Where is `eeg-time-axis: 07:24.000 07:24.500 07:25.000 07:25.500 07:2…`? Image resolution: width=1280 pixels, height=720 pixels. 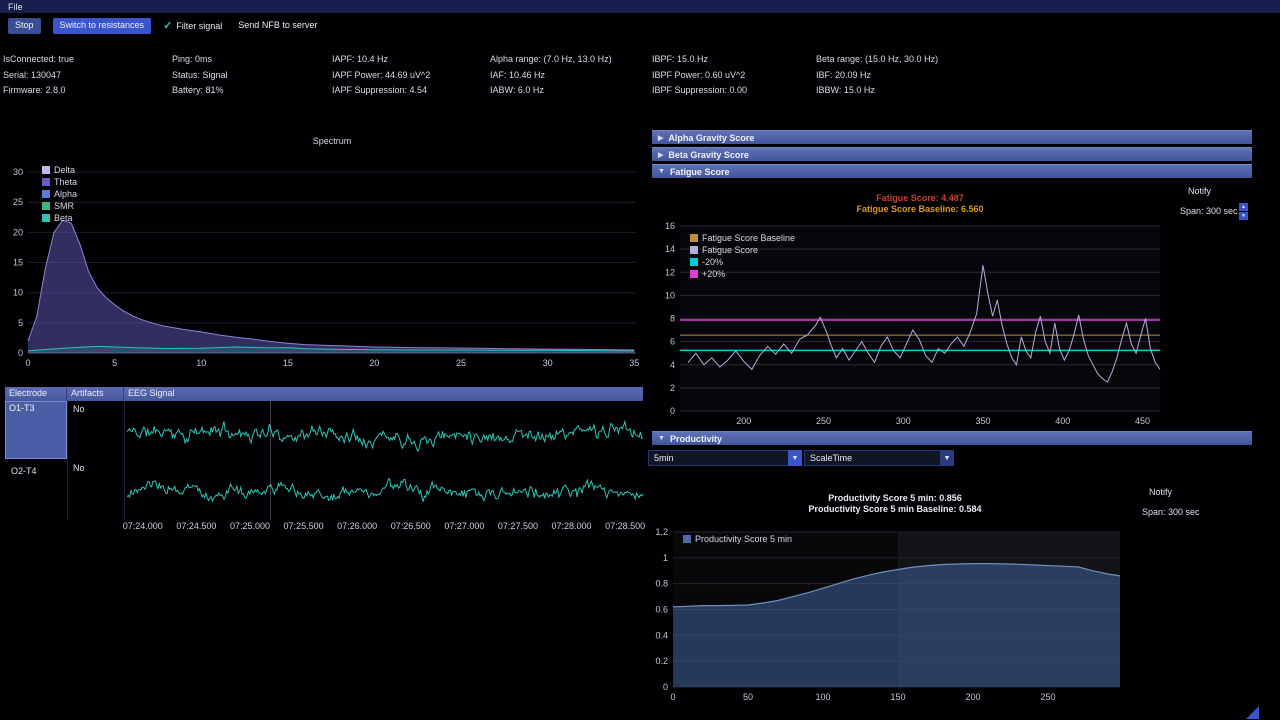
eeg-time-axis: 07:24.000 07:24.500 07:25.000 07:25.500 07:2… is located at coordinates (384, 526).